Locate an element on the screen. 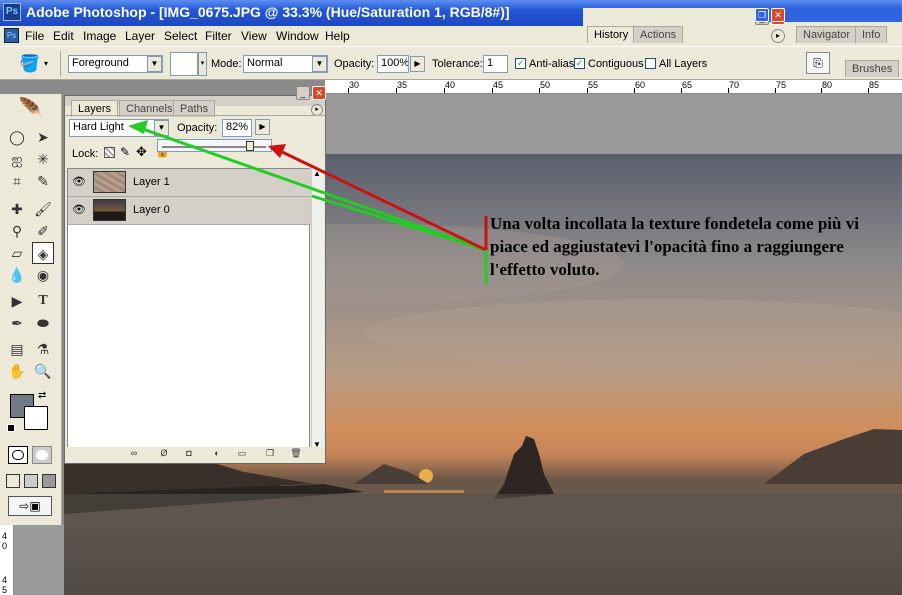 The image size is (902, 595). menu-layer: Layer is located at coordinates (140, 36).